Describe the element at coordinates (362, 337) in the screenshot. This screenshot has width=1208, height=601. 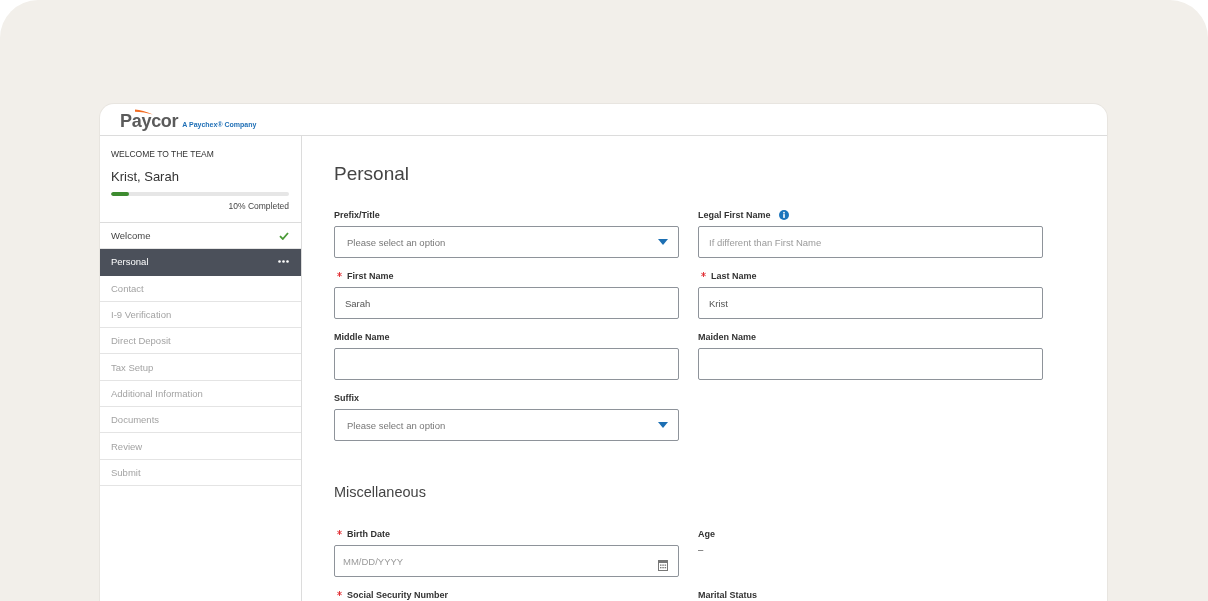
I see `field-label: Middle Name` at that location.